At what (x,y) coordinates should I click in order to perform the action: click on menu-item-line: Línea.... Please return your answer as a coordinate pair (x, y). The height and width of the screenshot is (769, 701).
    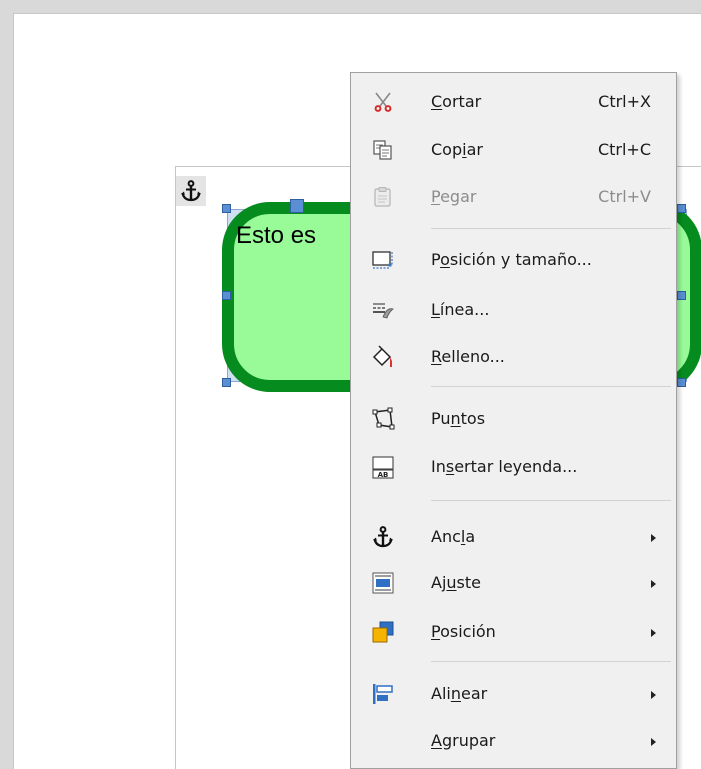
    Looking at the image, I should click on (513, 310).